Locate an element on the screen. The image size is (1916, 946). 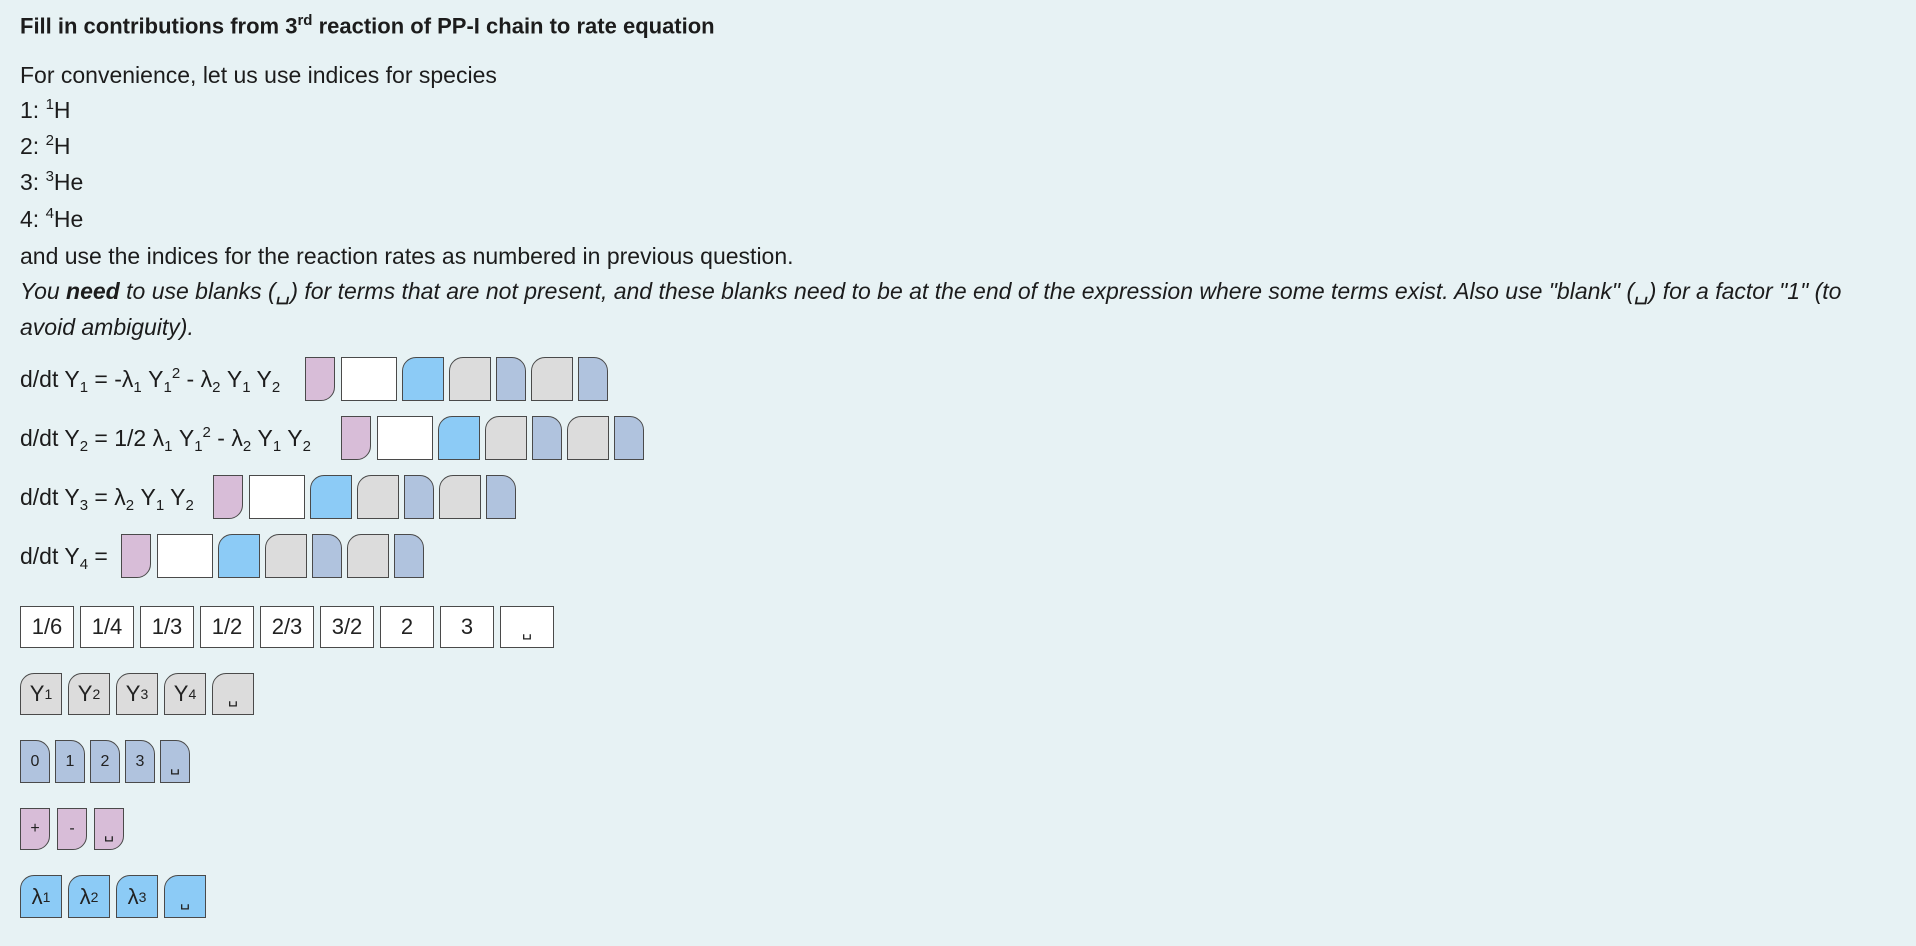
species-2-label: 2: 2H is located at coordinates (45, 145).